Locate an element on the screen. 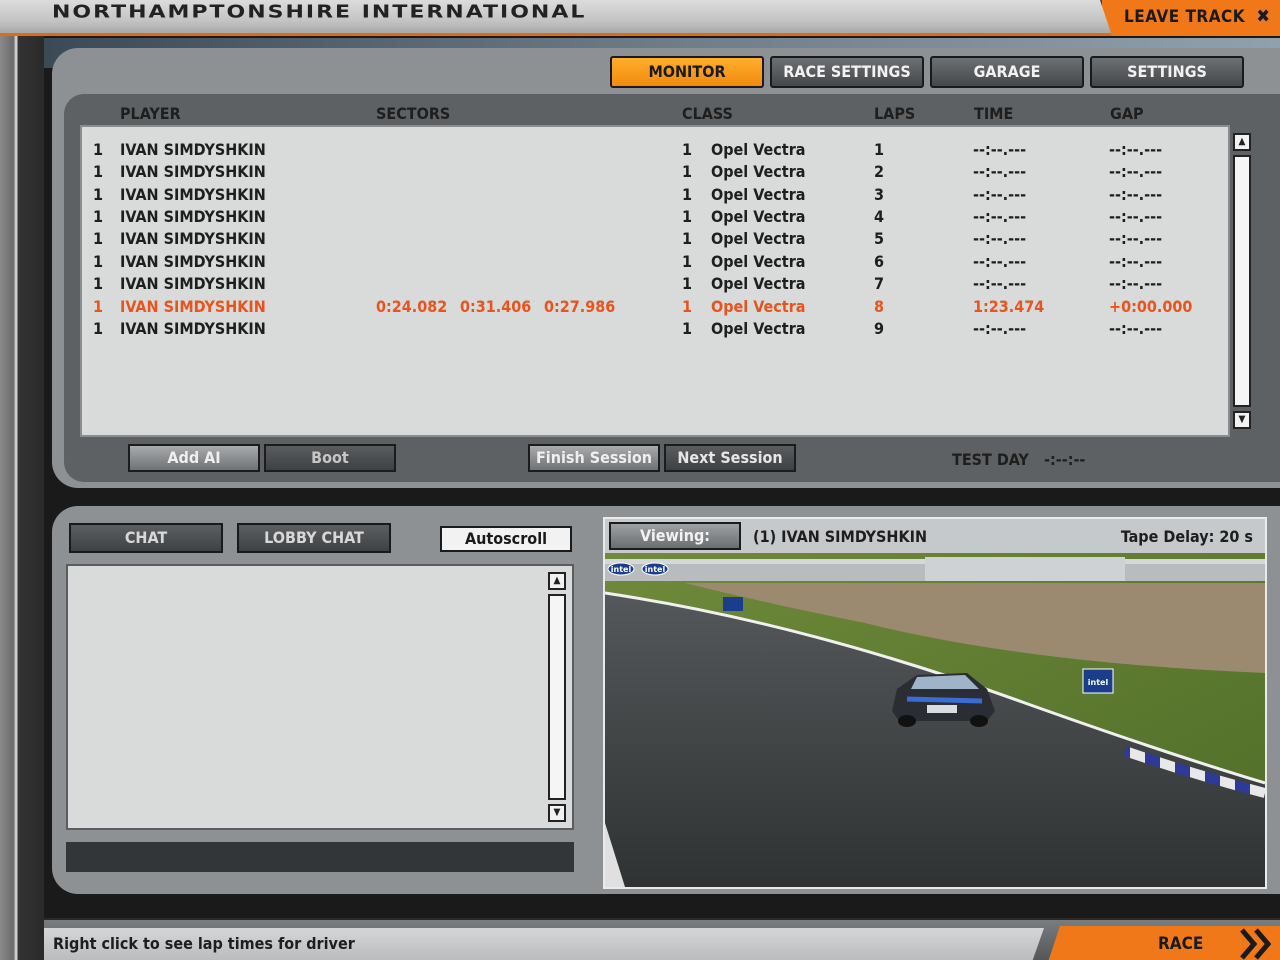 This screenshot has width=1280, height=960. header-sectors: SECTORS is located at coordinates (413, 113).